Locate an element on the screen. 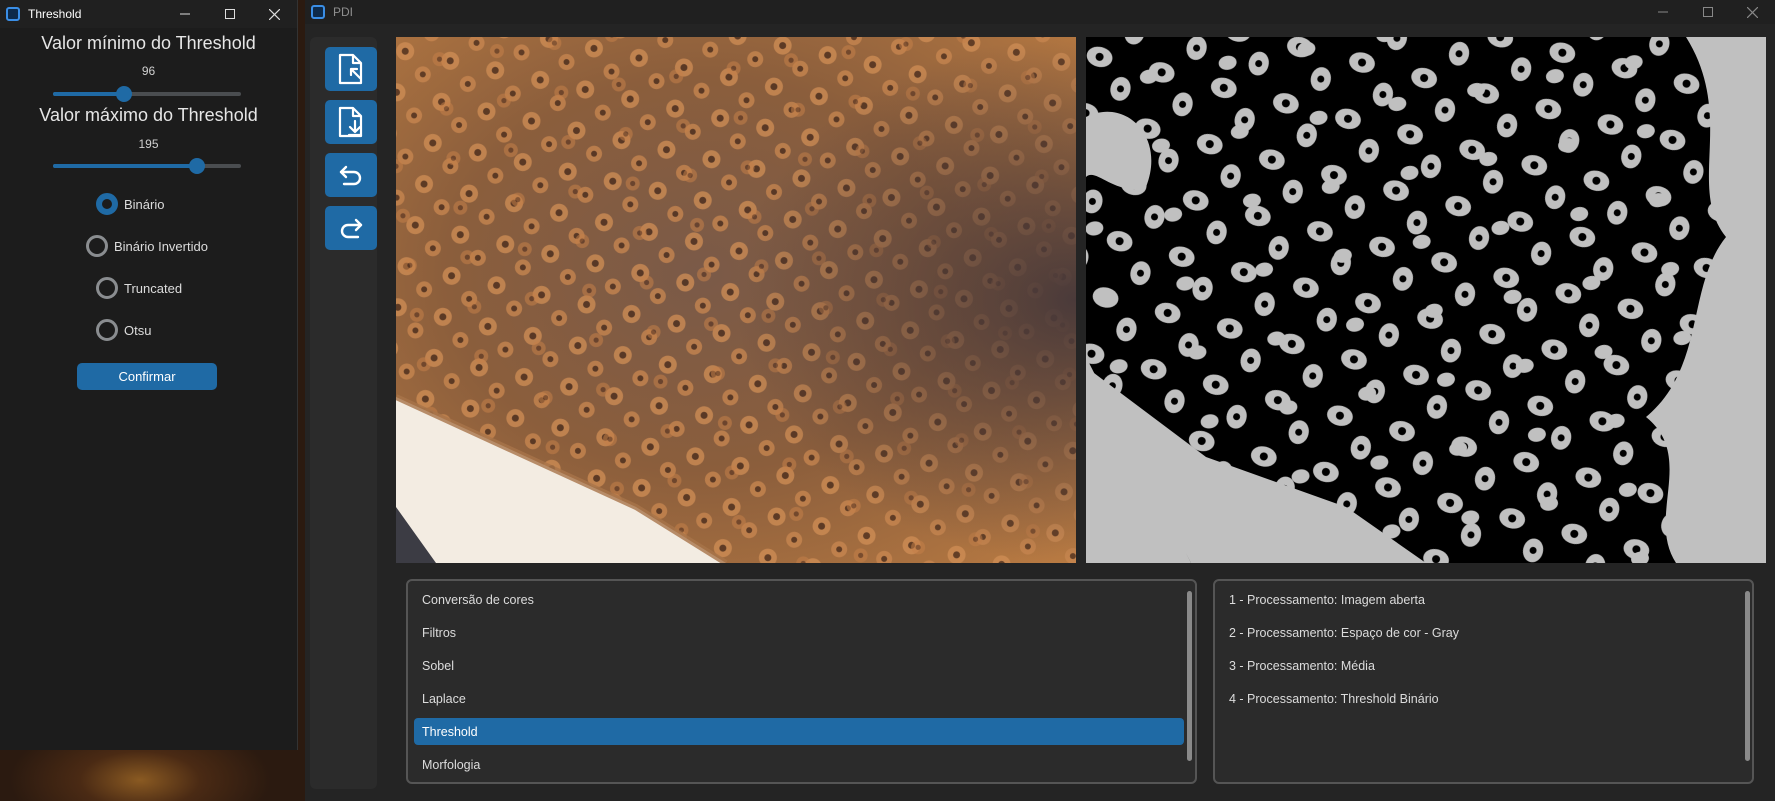  confirm-button: Confirmar is located at coordinates (147, 376).